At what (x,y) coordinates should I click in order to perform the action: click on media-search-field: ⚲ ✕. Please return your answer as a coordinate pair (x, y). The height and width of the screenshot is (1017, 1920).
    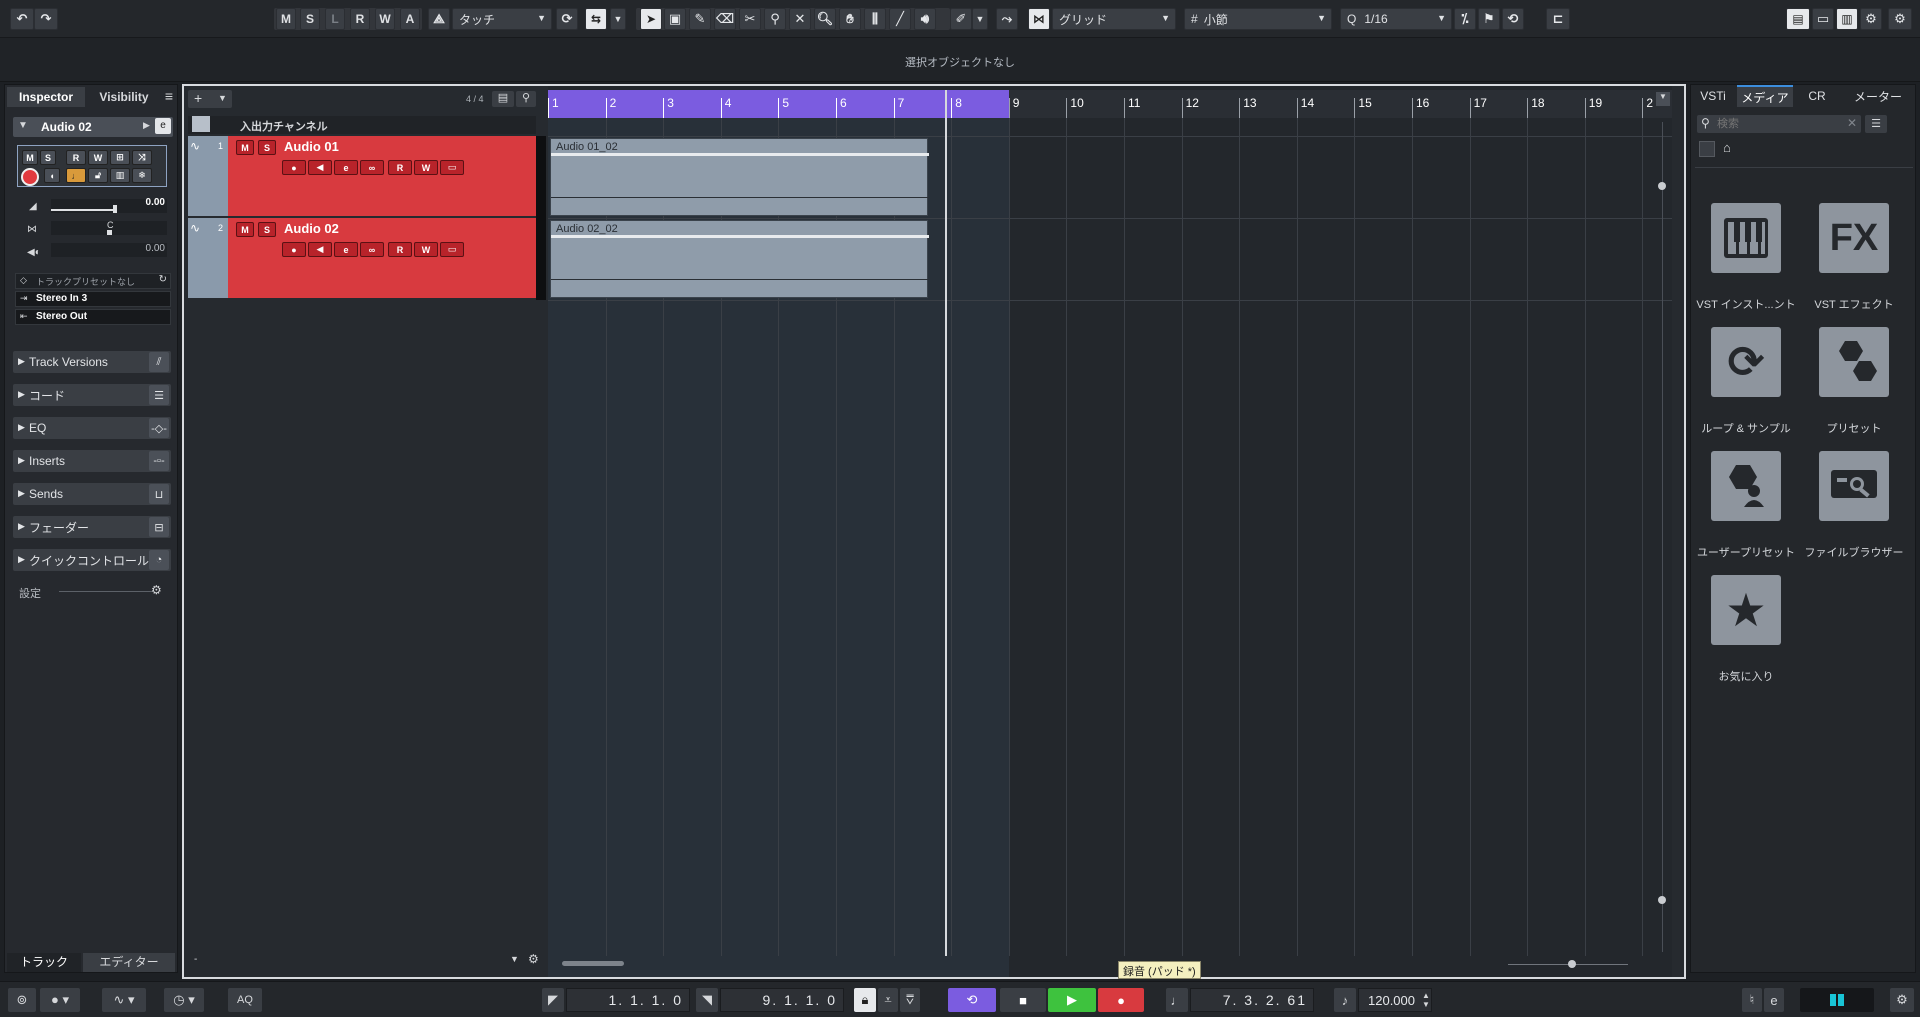
    Looking at the image, I should click on (1779, 124).